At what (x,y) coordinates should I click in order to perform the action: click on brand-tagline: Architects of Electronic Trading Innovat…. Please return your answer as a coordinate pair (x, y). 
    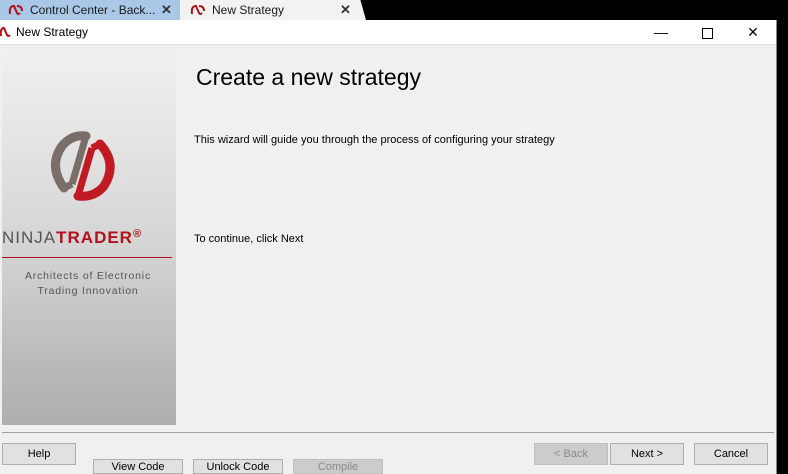
    Looking at the image, I should click on (88, 283).